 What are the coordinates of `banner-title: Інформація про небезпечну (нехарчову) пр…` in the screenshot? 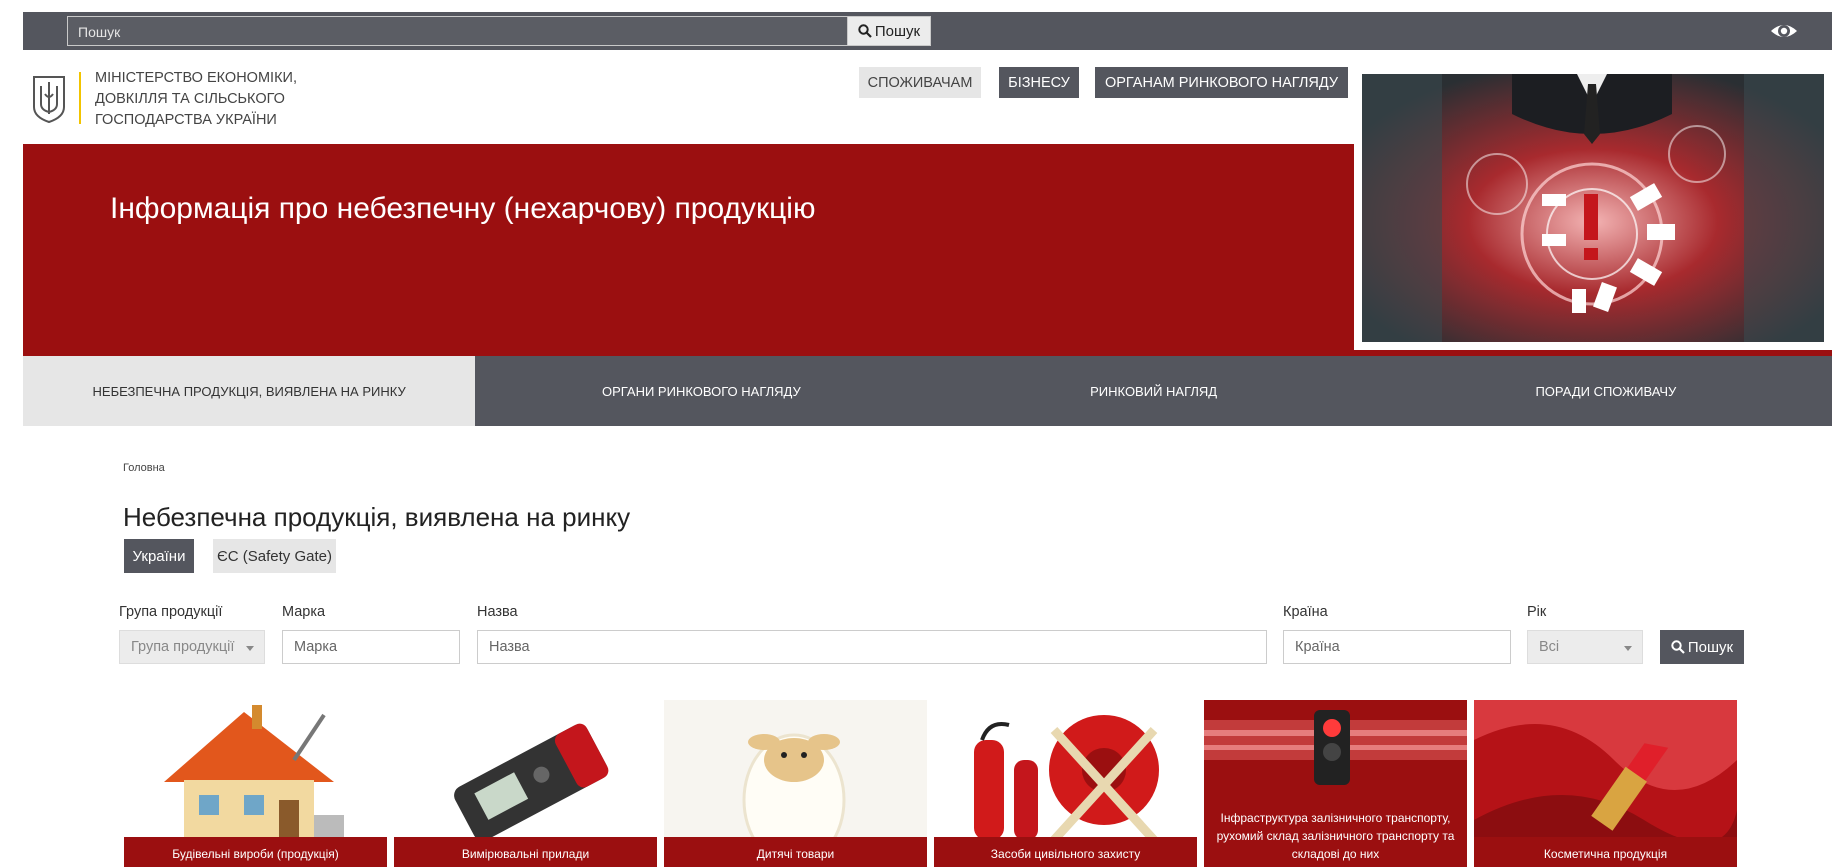 It's located at (463, 208).